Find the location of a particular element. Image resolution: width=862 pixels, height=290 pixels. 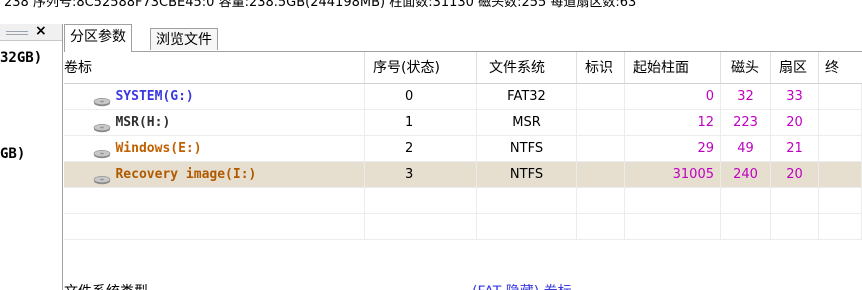

volume-label-info: (FAT 隐藏) 卷标 is located at coordinates (522, 285).